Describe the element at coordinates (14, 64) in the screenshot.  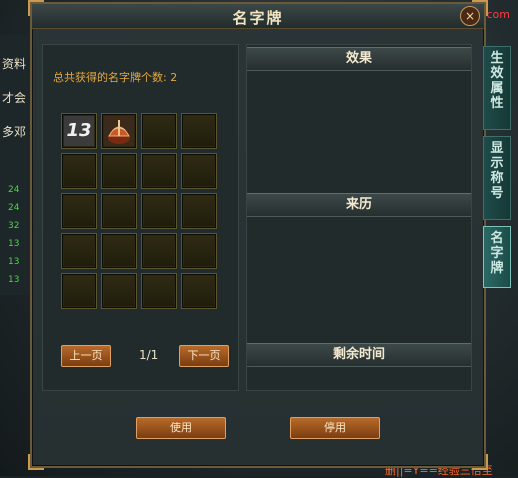
I see `background-label: 资料` at that location.